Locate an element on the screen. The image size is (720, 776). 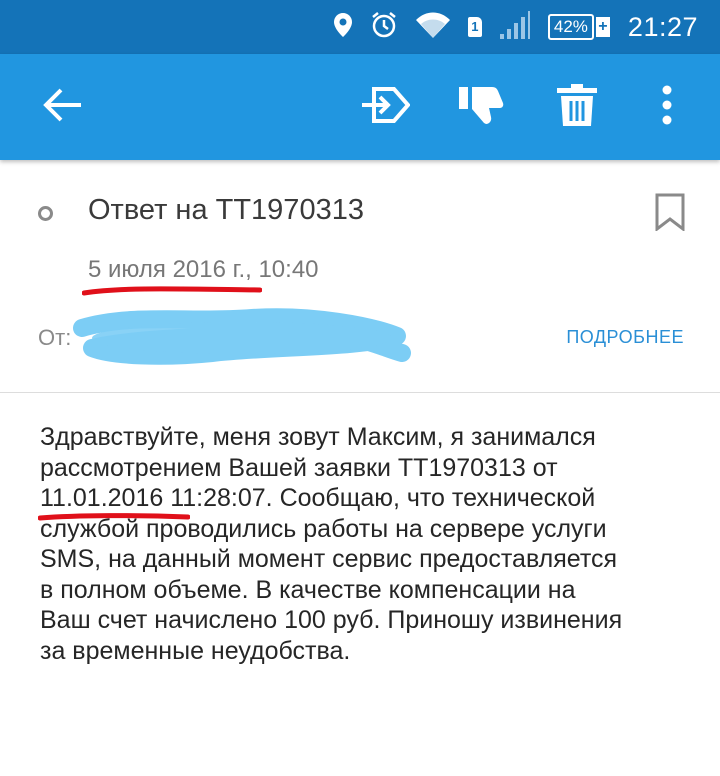
delete-button is located at coordinates (577, 107).